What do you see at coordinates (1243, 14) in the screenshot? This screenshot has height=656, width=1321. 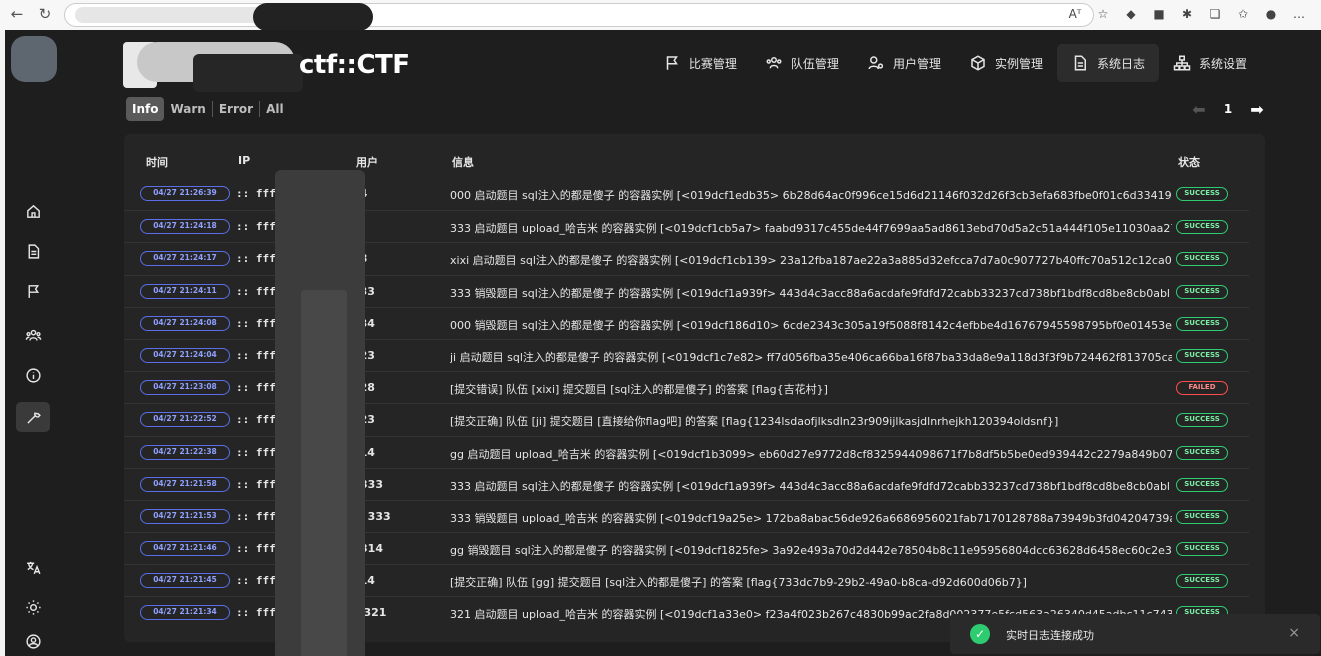 I see `collections-icon: ✩` at bounding box center [1243, 14].